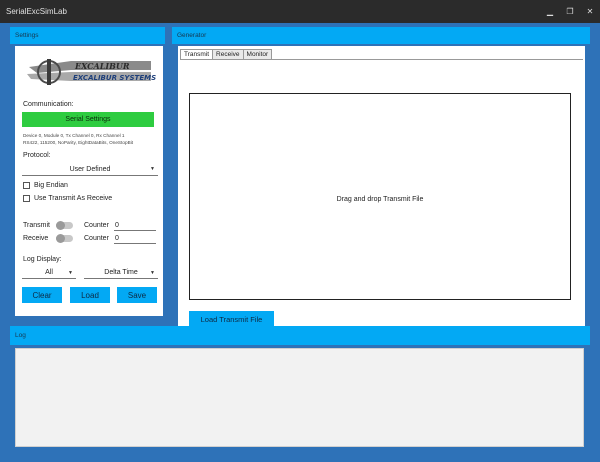  I want to click on communication-label: Communication:, so click(48, 104).